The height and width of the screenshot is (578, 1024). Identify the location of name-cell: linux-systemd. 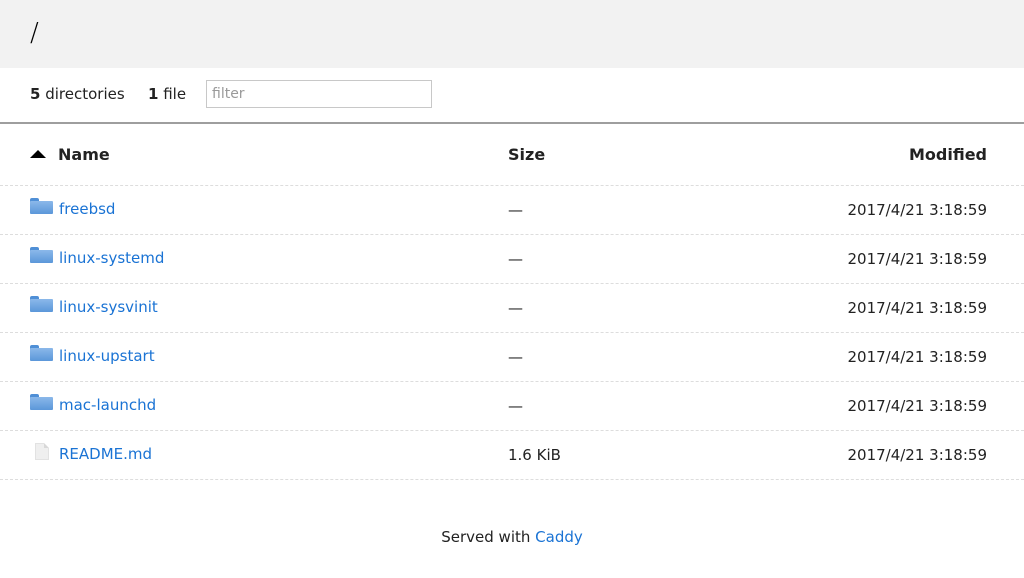
(97, 257).